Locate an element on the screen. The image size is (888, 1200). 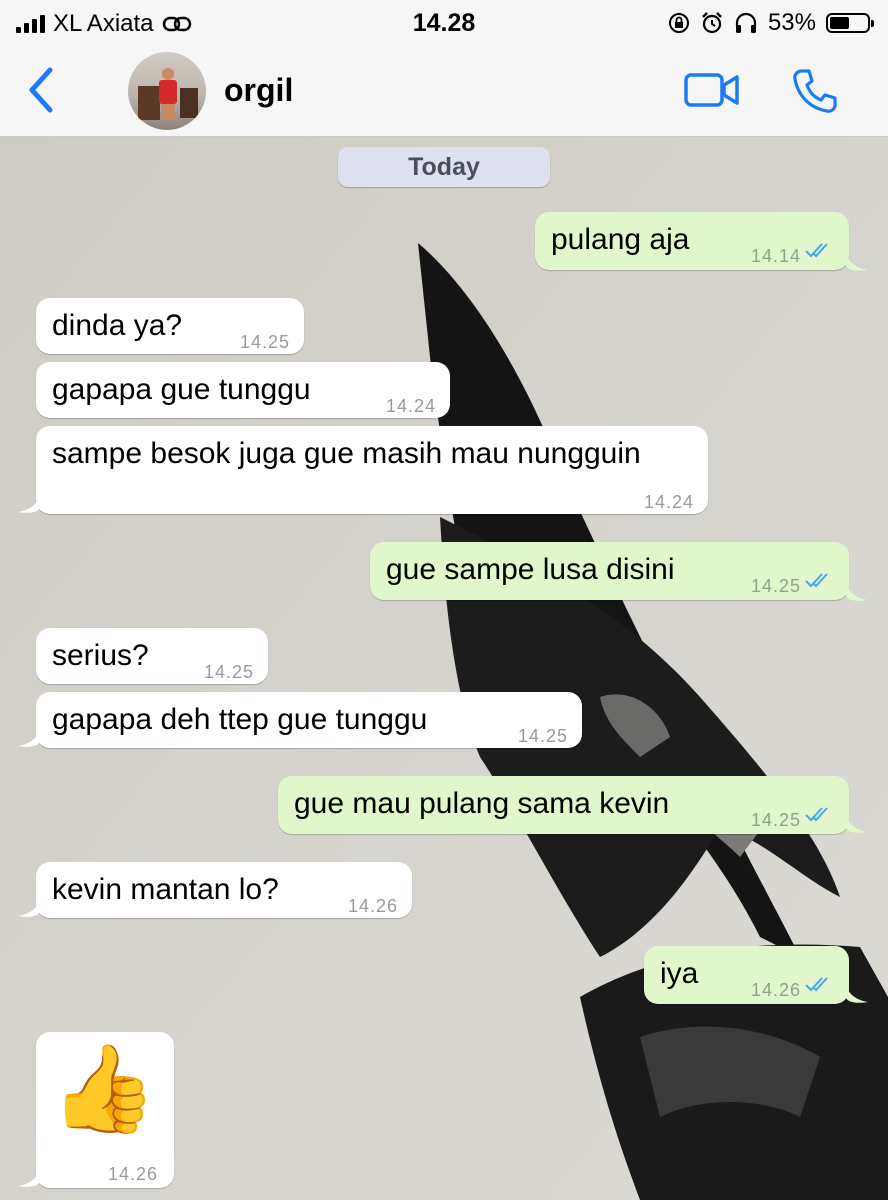
back-chevron-icon is located at coordinates (42, 90).